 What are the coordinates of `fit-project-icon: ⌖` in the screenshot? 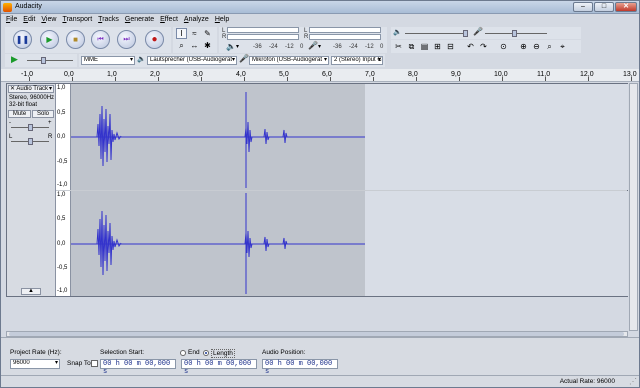 It's located at (562, 46).